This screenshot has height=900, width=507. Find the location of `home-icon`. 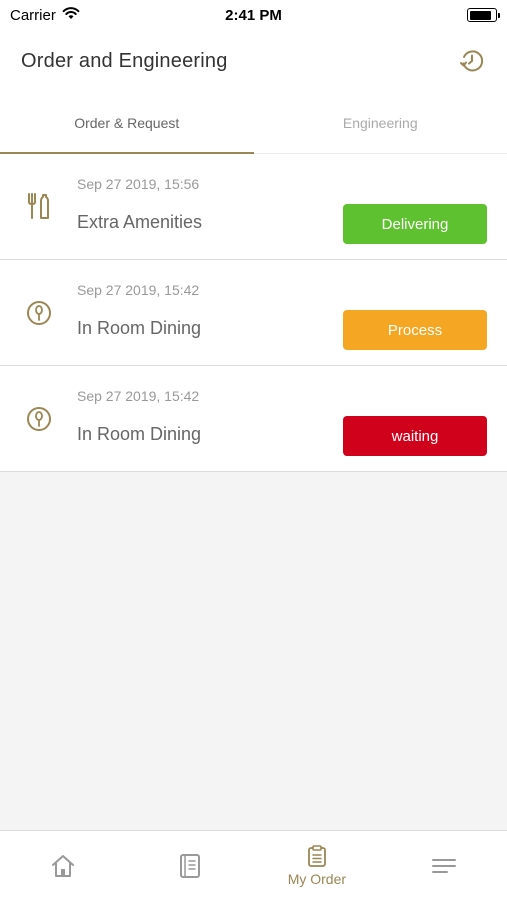

home-icon is located at coordinates (63, 865).